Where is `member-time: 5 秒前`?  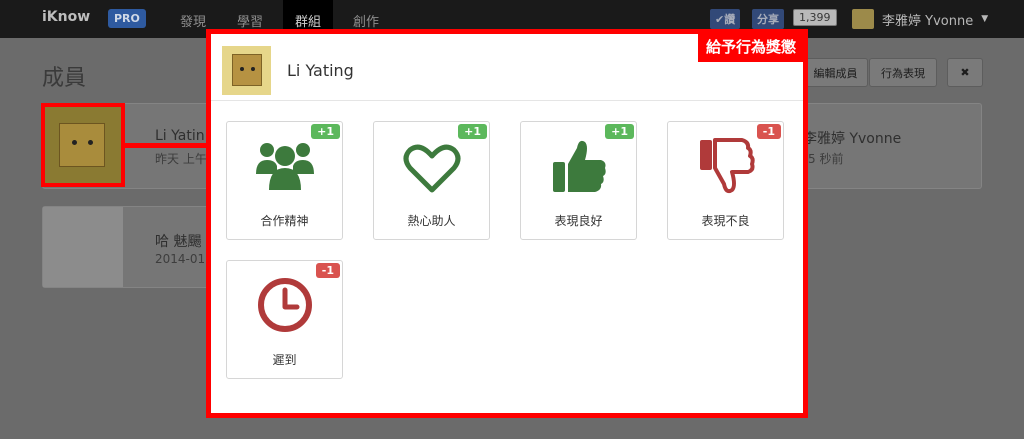
member-time: 5 秒前 is located at coordinates (826, 159).